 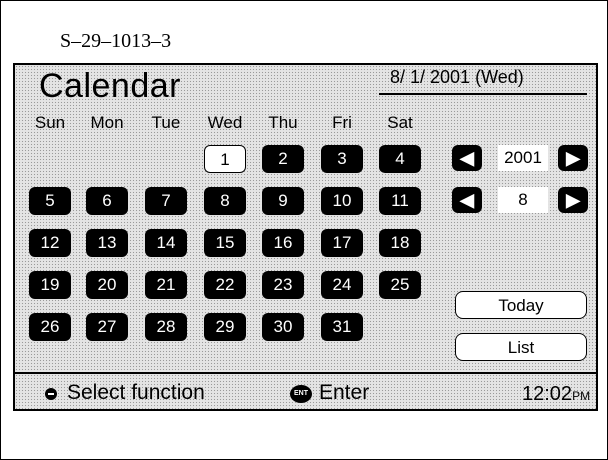 I want to click on date-underline, so click(x=483, y=94).